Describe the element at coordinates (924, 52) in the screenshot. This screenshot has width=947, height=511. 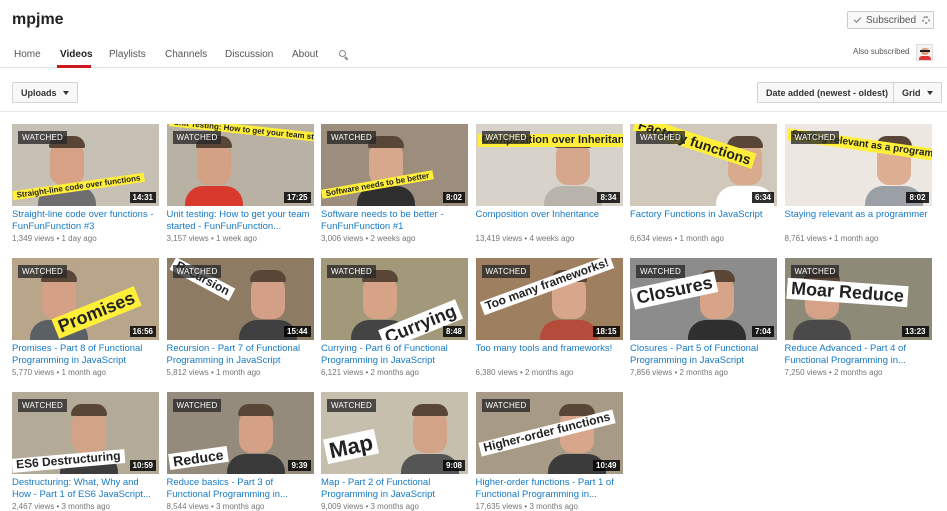
I see `avatar-icon` at that location.